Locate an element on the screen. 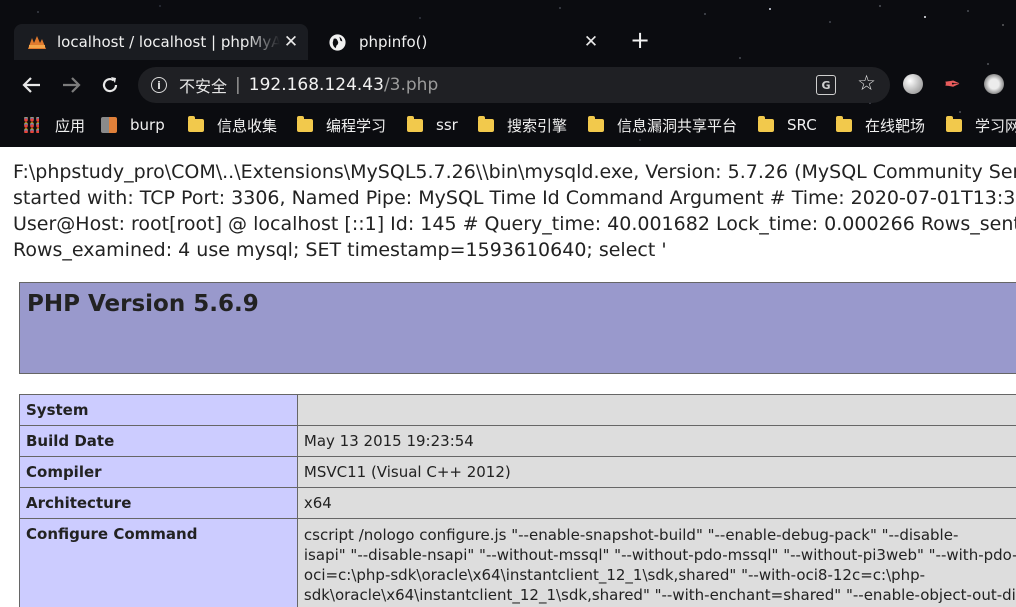  bookmark-label: 搜索引擎 is located at coordinates (537, 125).